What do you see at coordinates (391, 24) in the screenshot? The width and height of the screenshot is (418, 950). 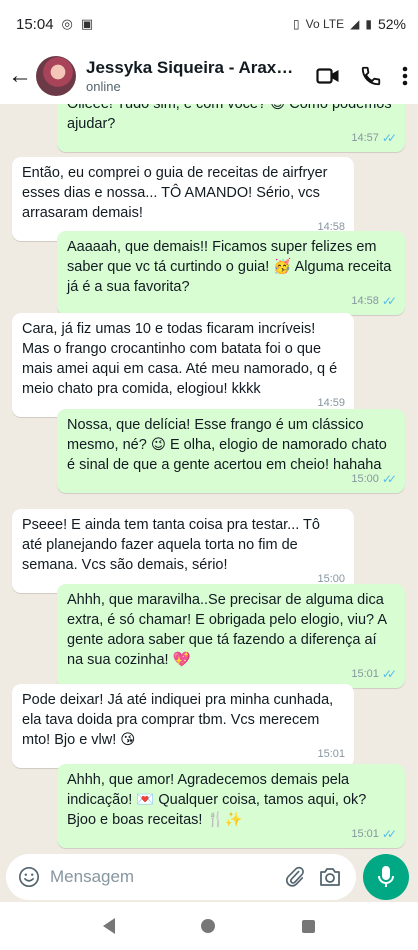 I see `battery-level: 52%` at bounding box center [391, 24].